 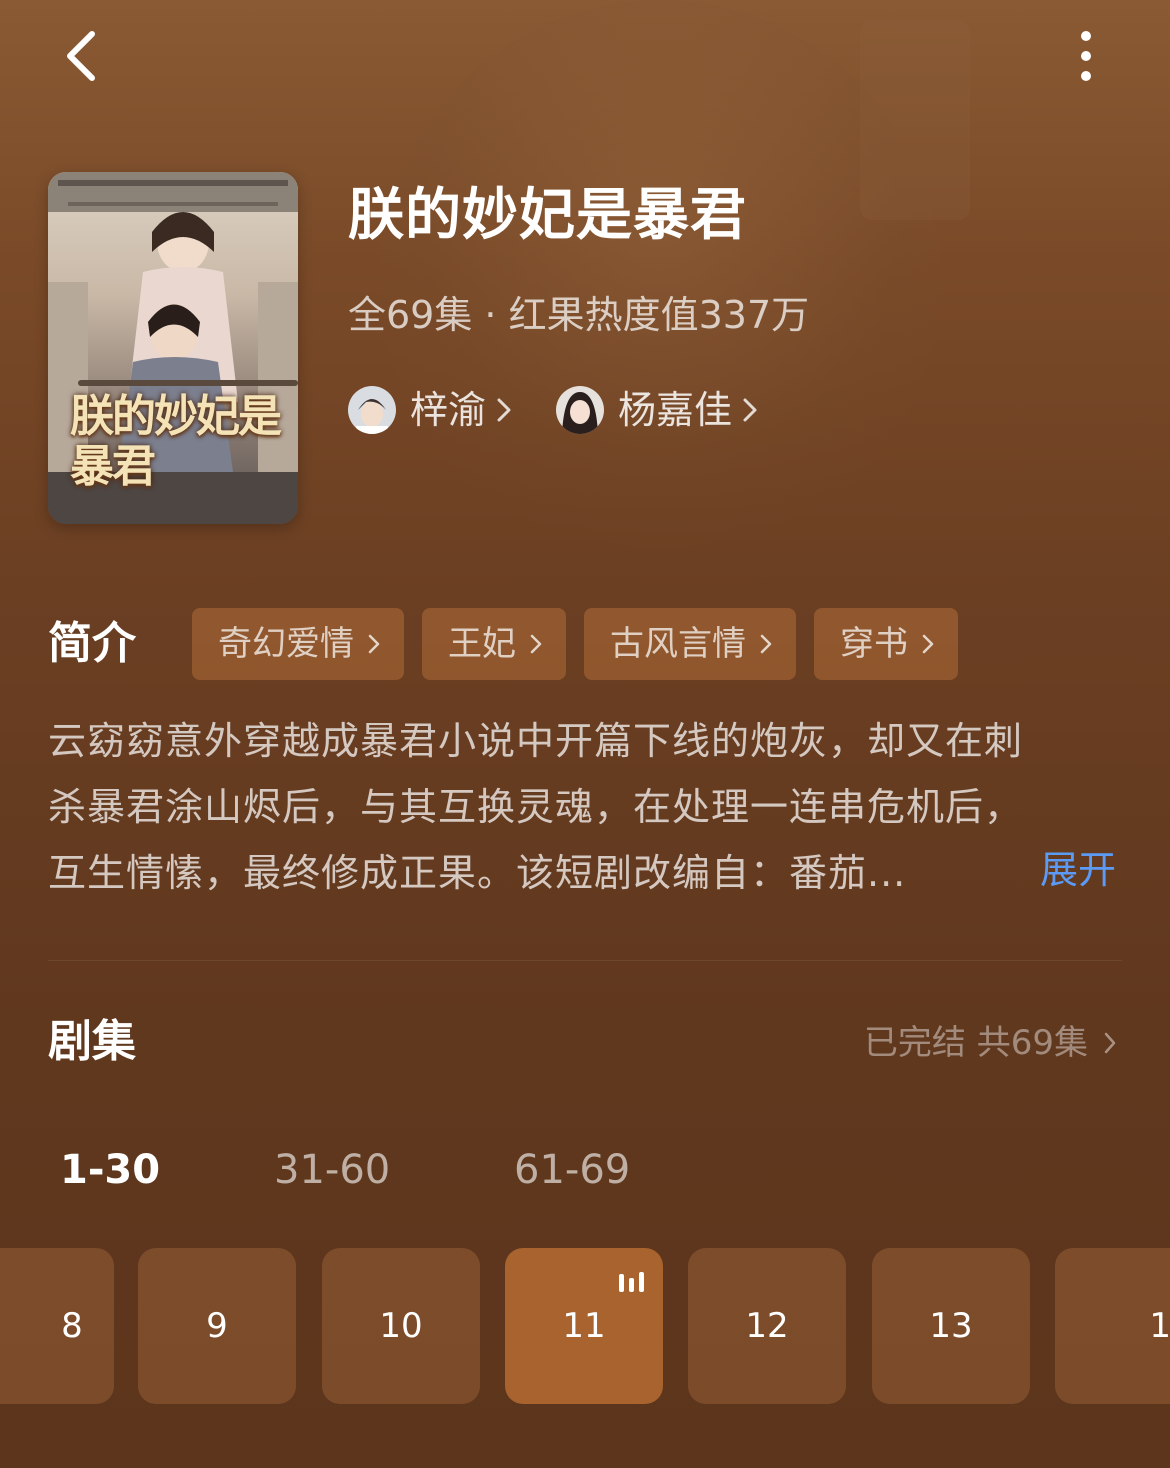 What do you see at coordinates (1112, 1326) in the screenshot?
I see `episode-tile: 14` at bounding box center [1112, 1326].